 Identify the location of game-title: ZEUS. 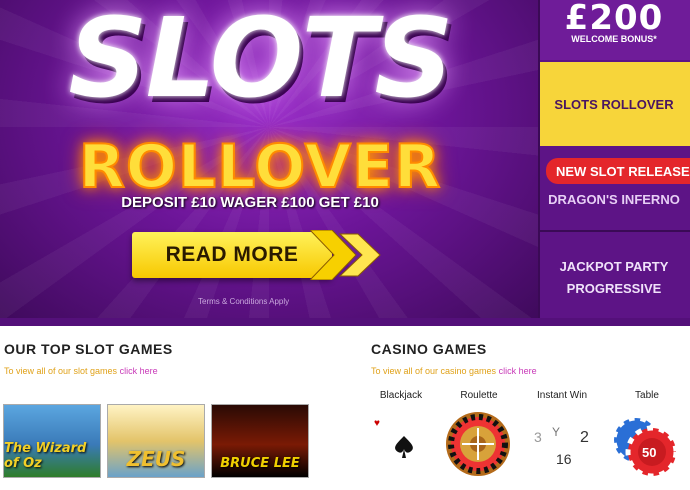
(156, 459).